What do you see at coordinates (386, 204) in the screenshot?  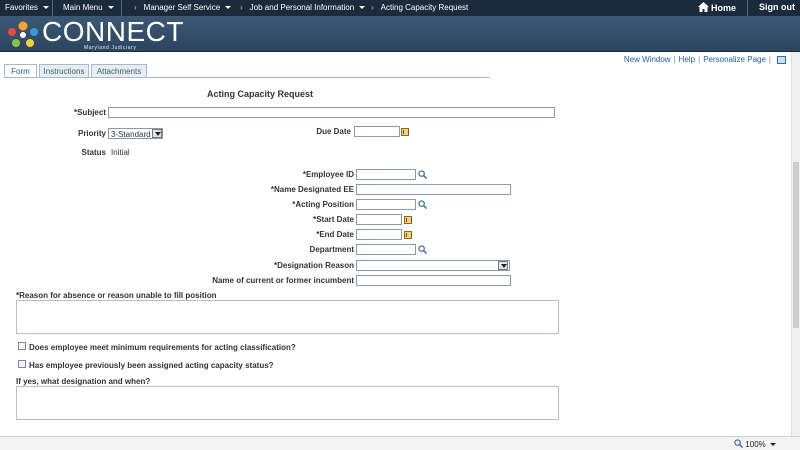 I see `acting-position-input` at bounding box center [386, 204].